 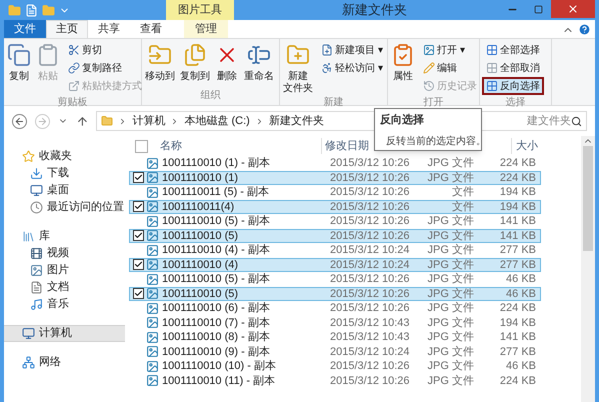 I want to click on up-button, so click(x=82, y=121).